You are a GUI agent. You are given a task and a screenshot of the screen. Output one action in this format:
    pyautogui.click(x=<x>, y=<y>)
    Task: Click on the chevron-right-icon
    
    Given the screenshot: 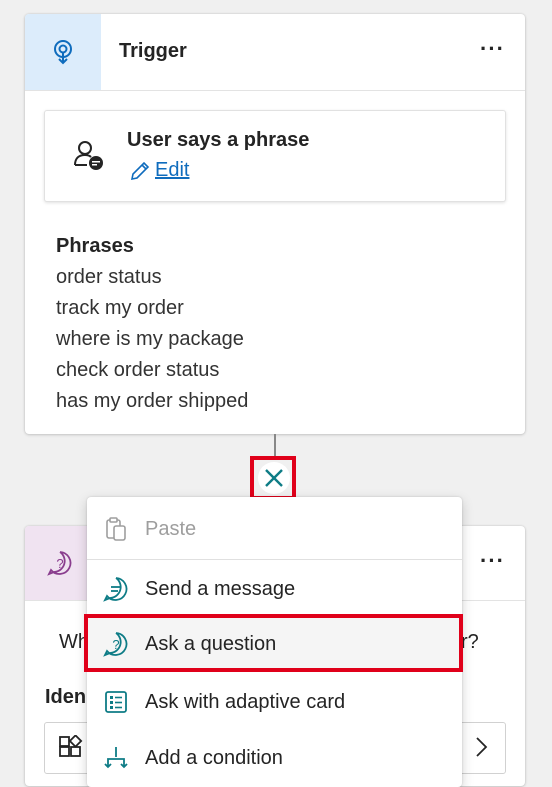 What is the action you would take?
    pyautogui.click(x=482, y=747)
    